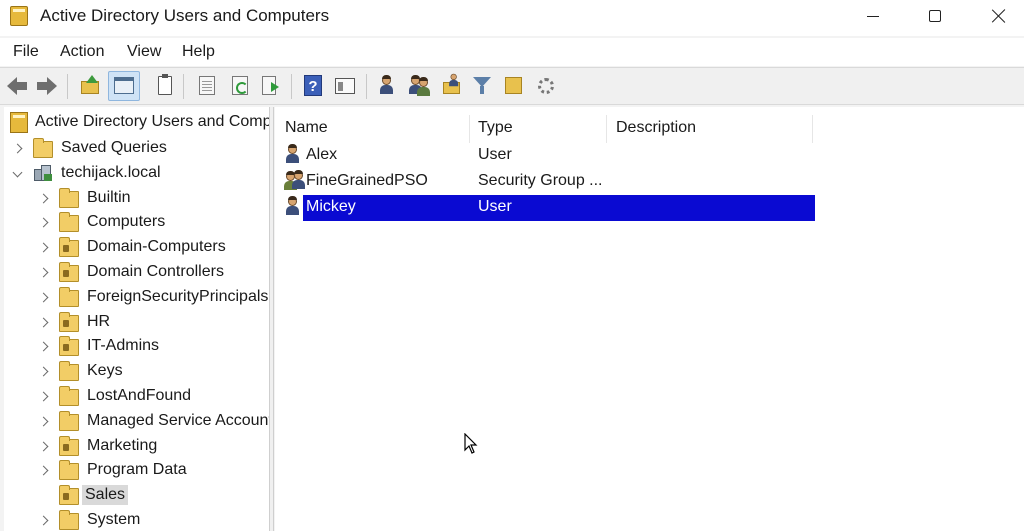  Describe the element at coordinates (47, 86) in the screenshot. I see `forward-arrow-icon` at that location.